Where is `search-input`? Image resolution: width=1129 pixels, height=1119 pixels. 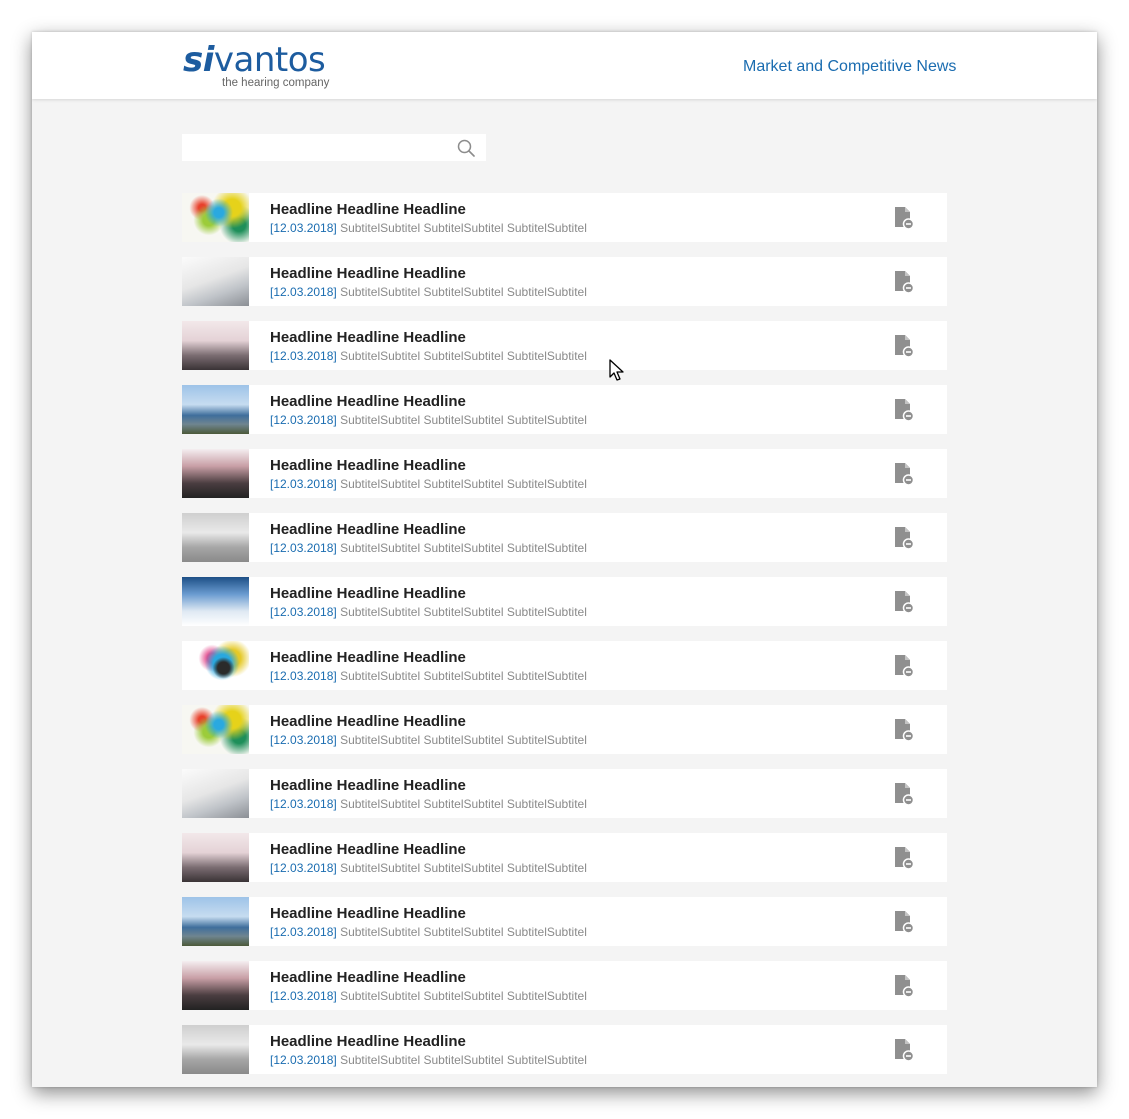
search-input is located at coordinates (320, 147).